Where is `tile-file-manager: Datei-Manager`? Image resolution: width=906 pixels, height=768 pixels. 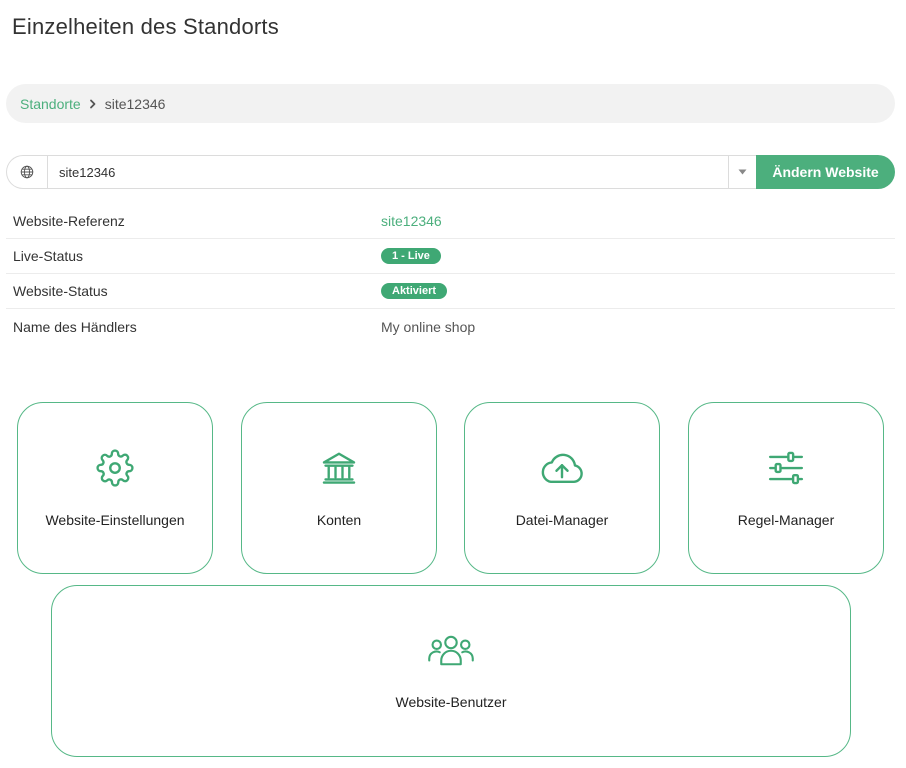 tile-file-manager: Datei-Manager is located at coordinates (562, 488).